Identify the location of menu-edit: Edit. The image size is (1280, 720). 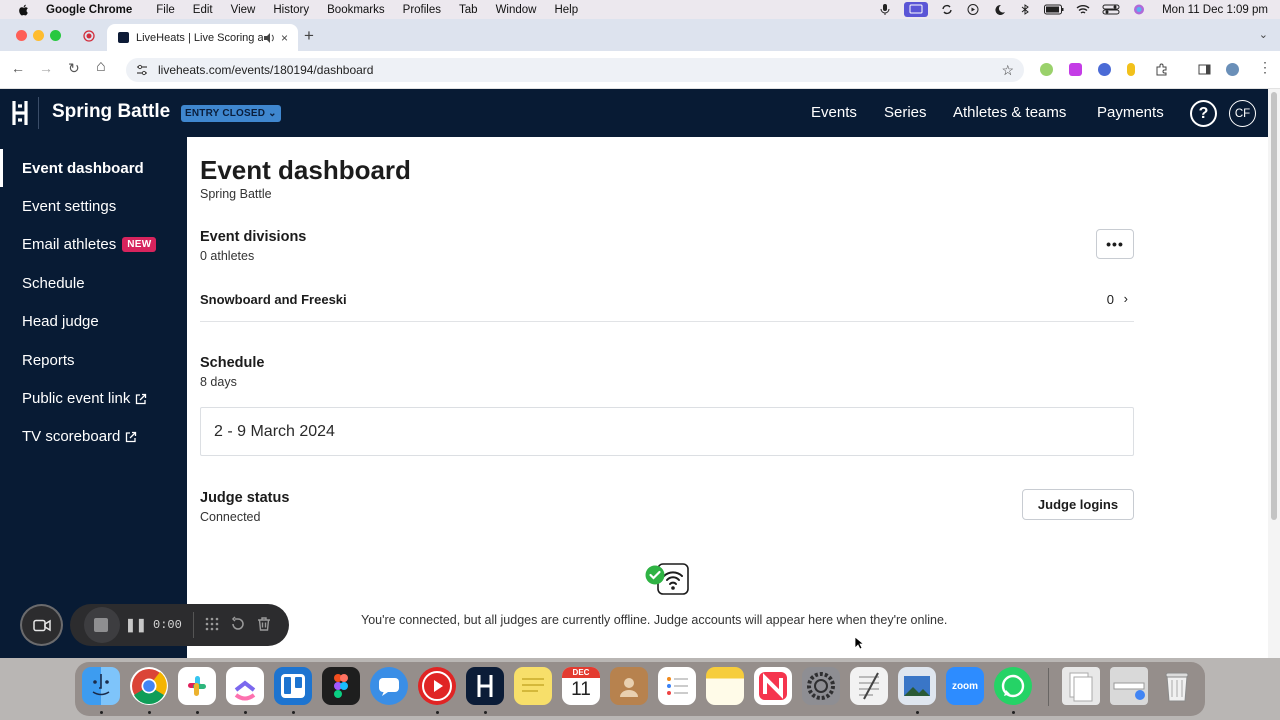
(203, 10).